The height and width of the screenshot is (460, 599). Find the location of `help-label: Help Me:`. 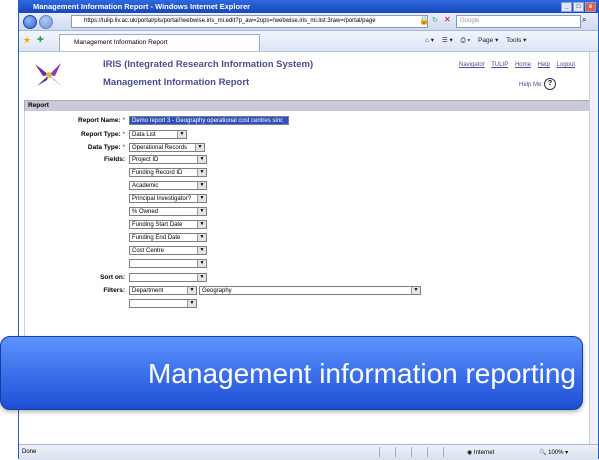

help-label: Help Me: is located at coordinates (531, 85).